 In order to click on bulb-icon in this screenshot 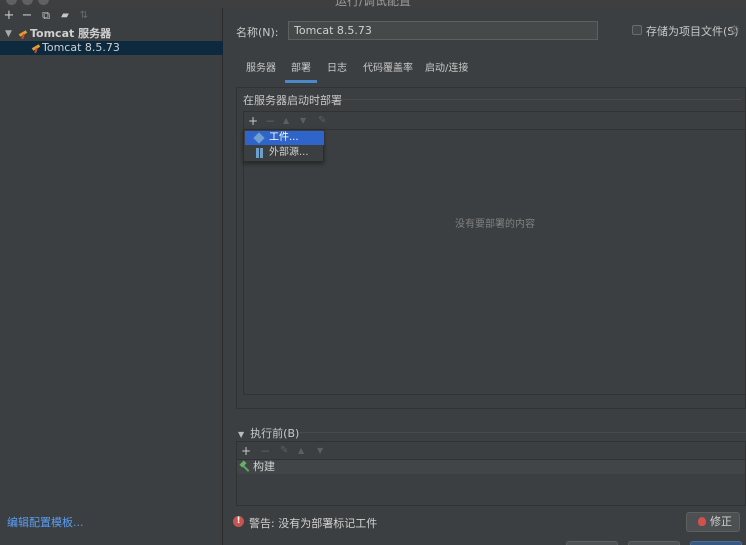, I will do `click(702, 521)`.